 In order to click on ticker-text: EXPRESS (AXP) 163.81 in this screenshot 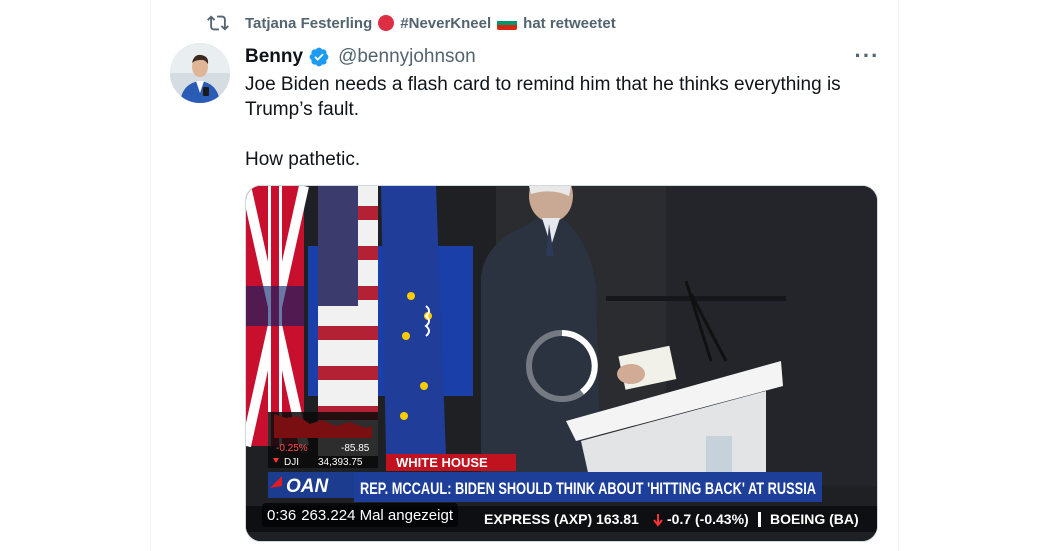, I will do `click(561, 519)`.